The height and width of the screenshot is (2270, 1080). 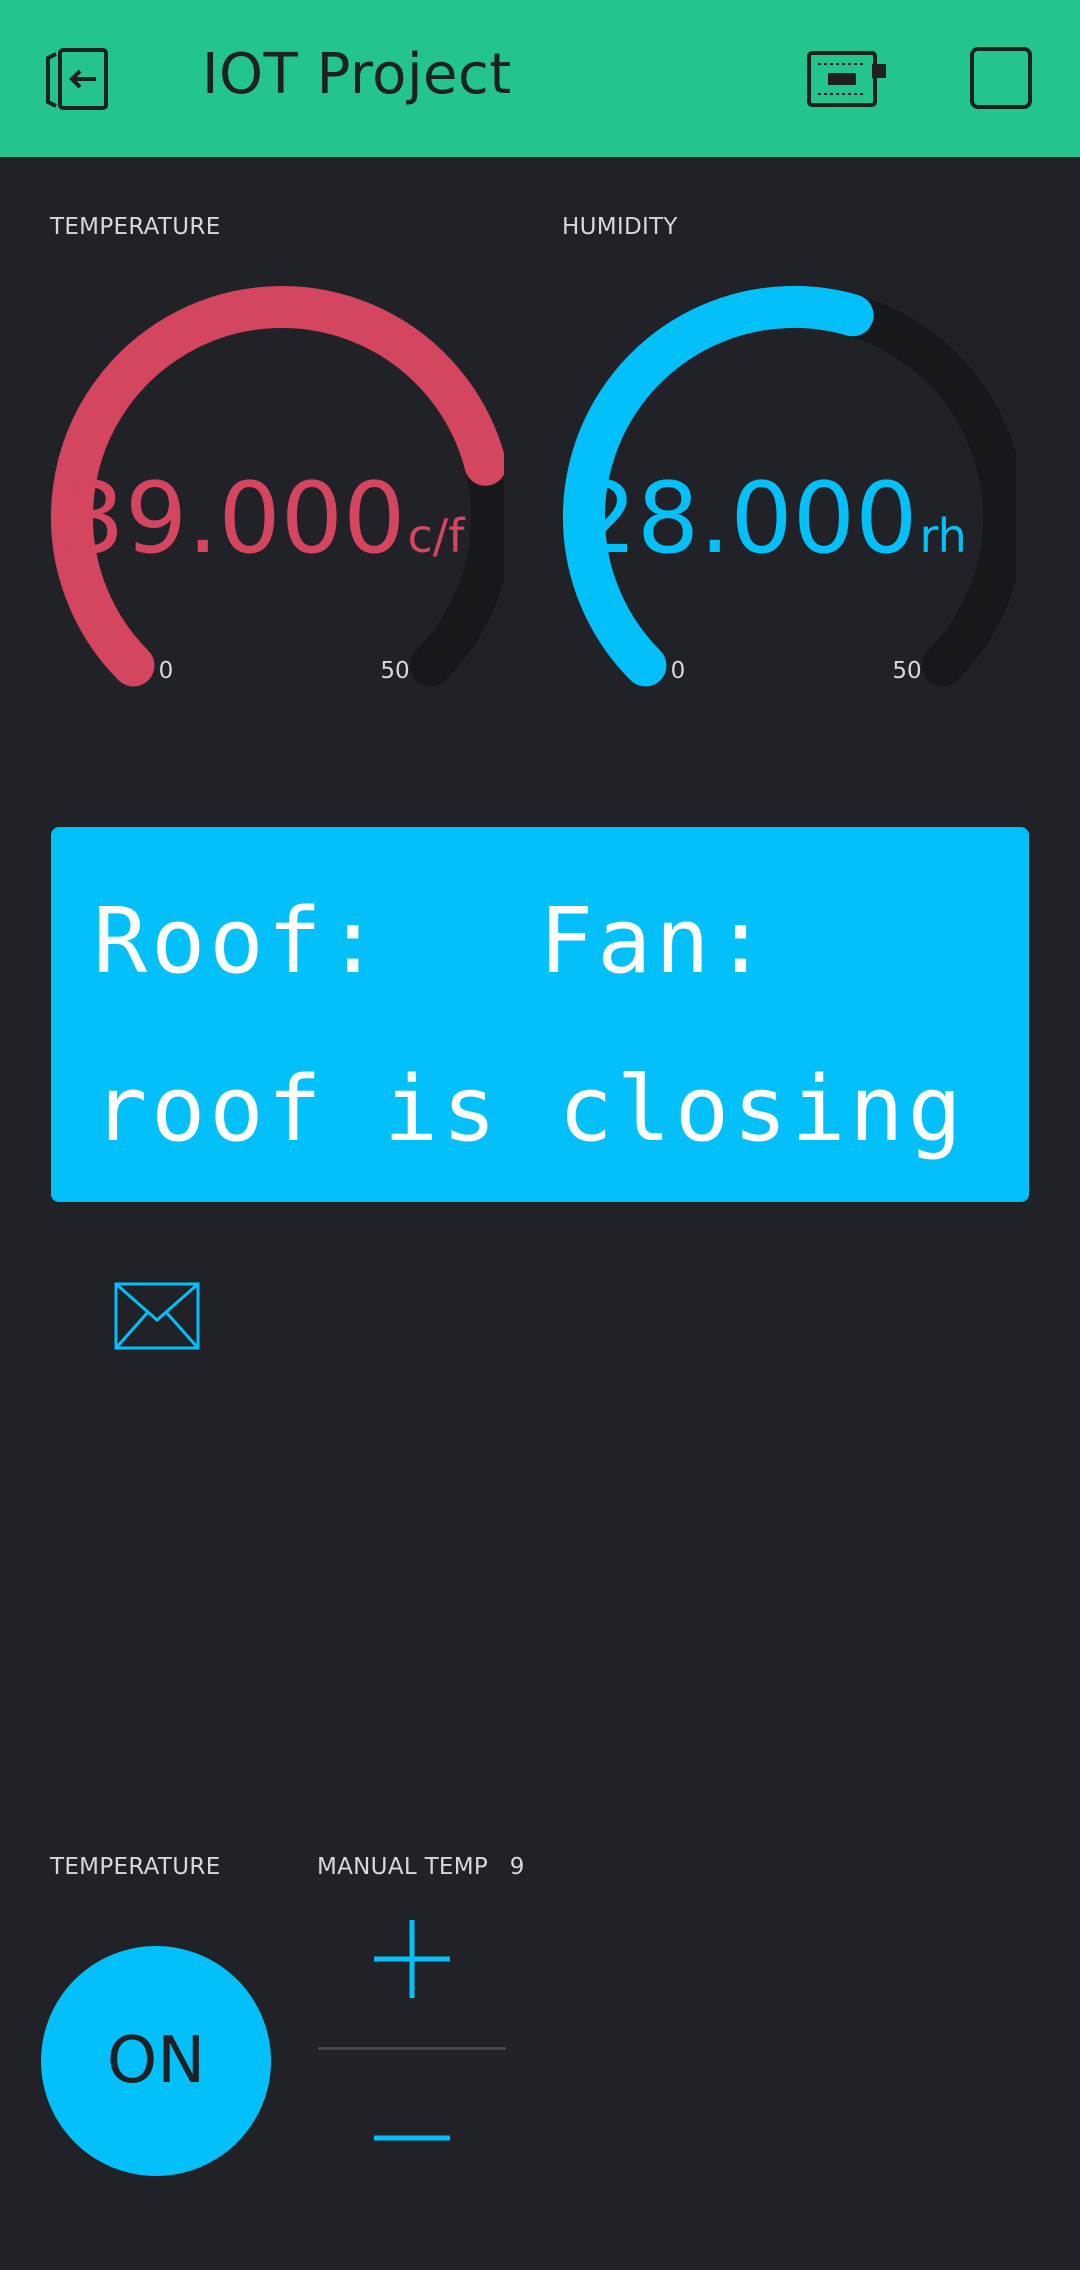 I want to click on device-chip-icon, so click(x=847, y=79).